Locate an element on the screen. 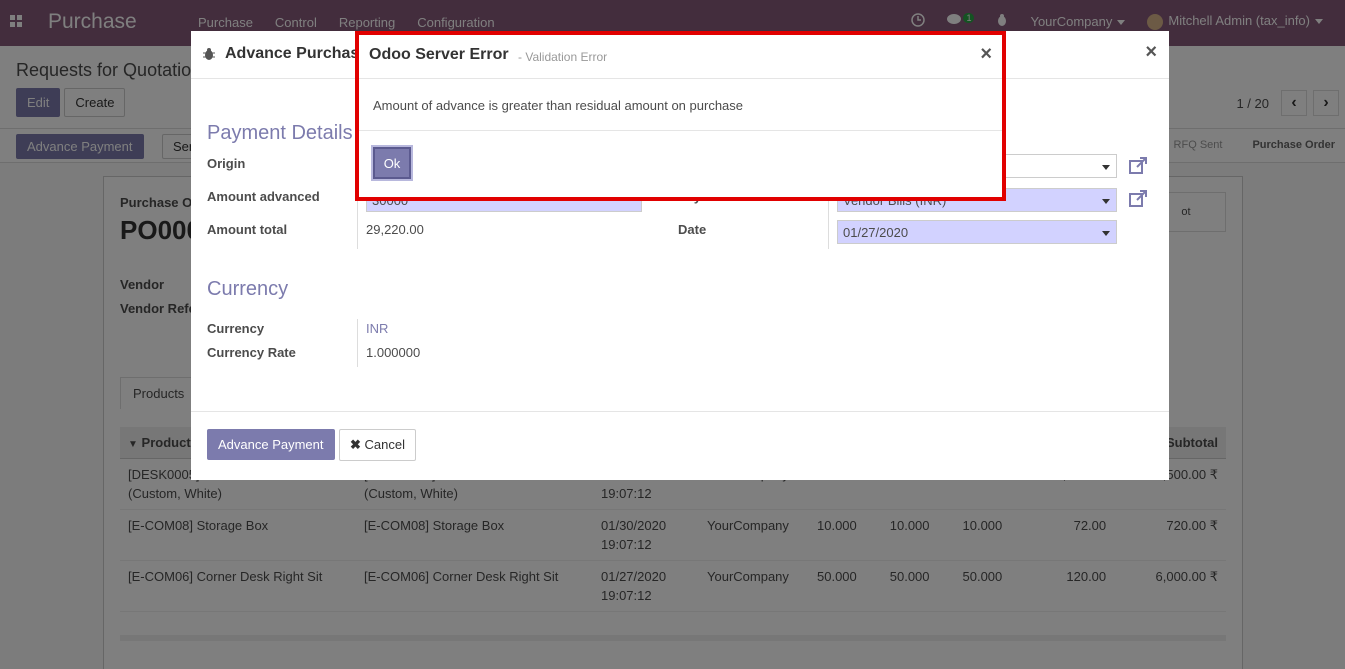 This screenshot has width=1345, height=669. error-header: Odoo Server Error - Validation Error × is located at coordinates (680, 57).